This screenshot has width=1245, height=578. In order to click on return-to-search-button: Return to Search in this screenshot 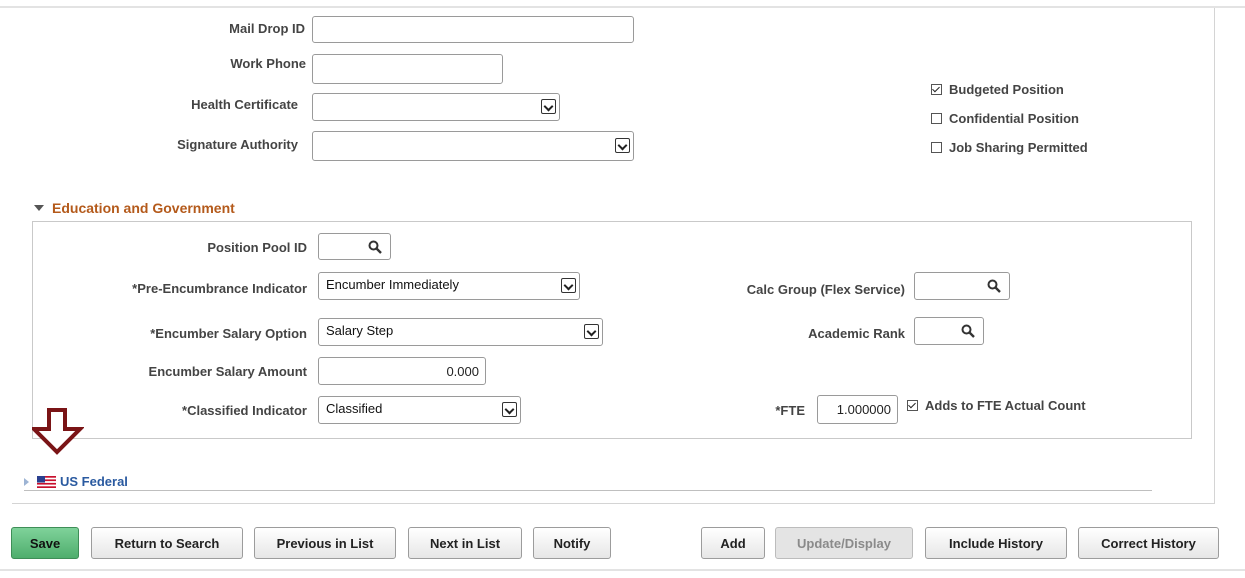, I will do `click(167, 543)`.